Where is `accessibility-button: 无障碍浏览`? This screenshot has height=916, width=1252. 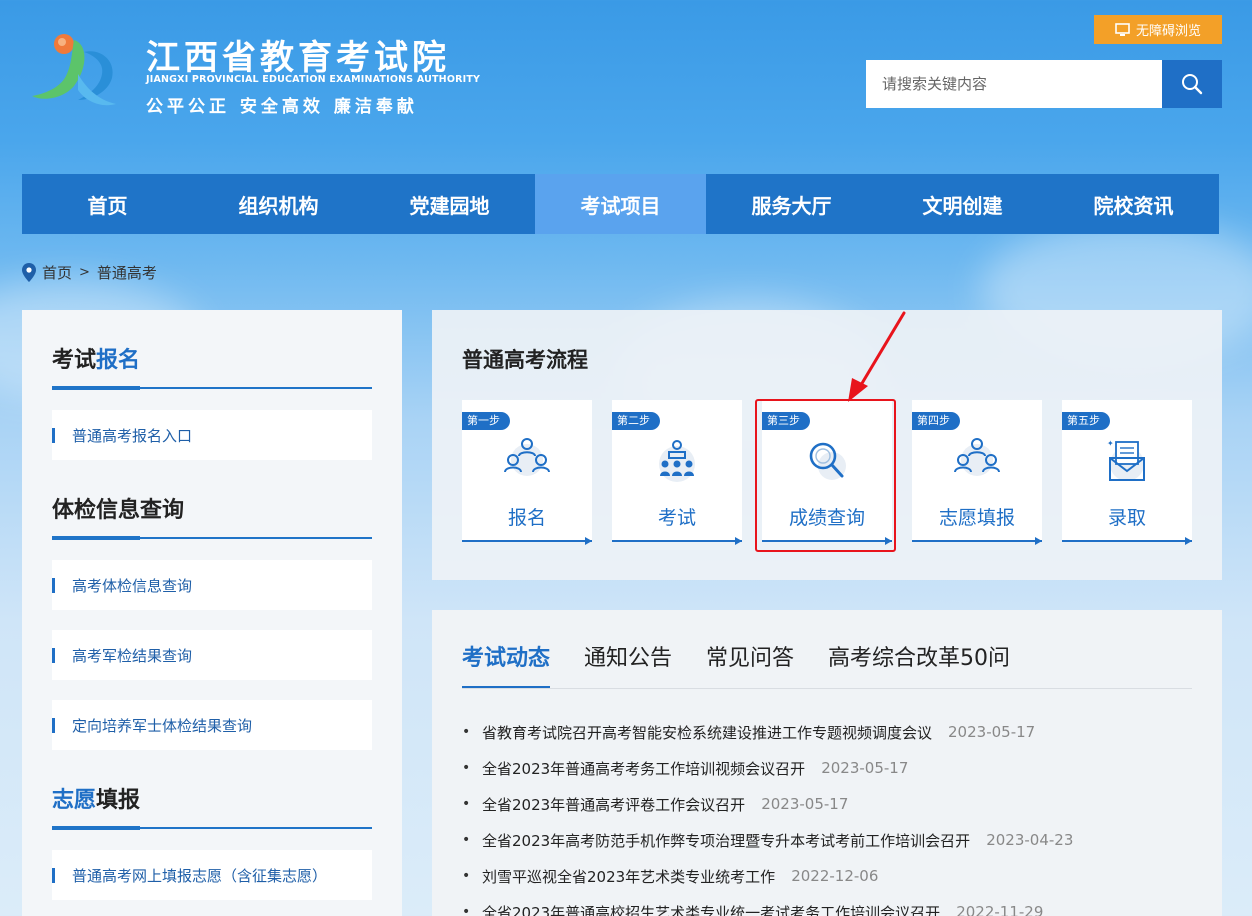 accessibility-button: 无障碍浏览 is located at coordinates (1158, 29).